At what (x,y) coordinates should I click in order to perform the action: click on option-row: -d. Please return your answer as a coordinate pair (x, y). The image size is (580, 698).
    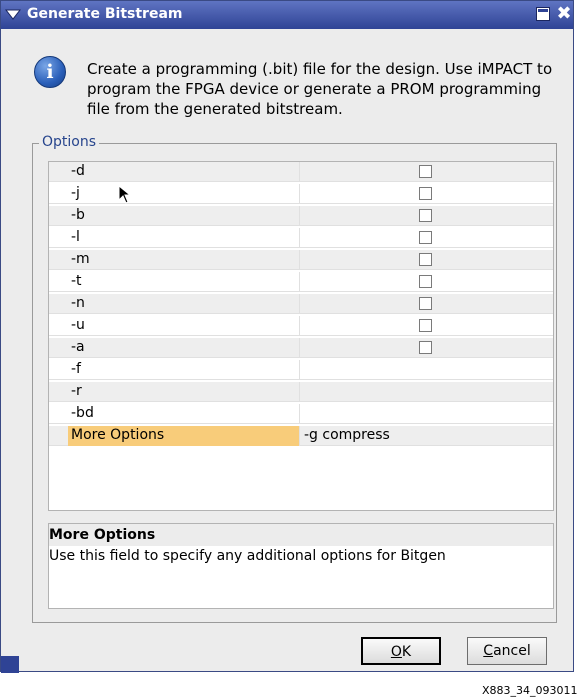
    Looking at the image, I should click on (301, 172).